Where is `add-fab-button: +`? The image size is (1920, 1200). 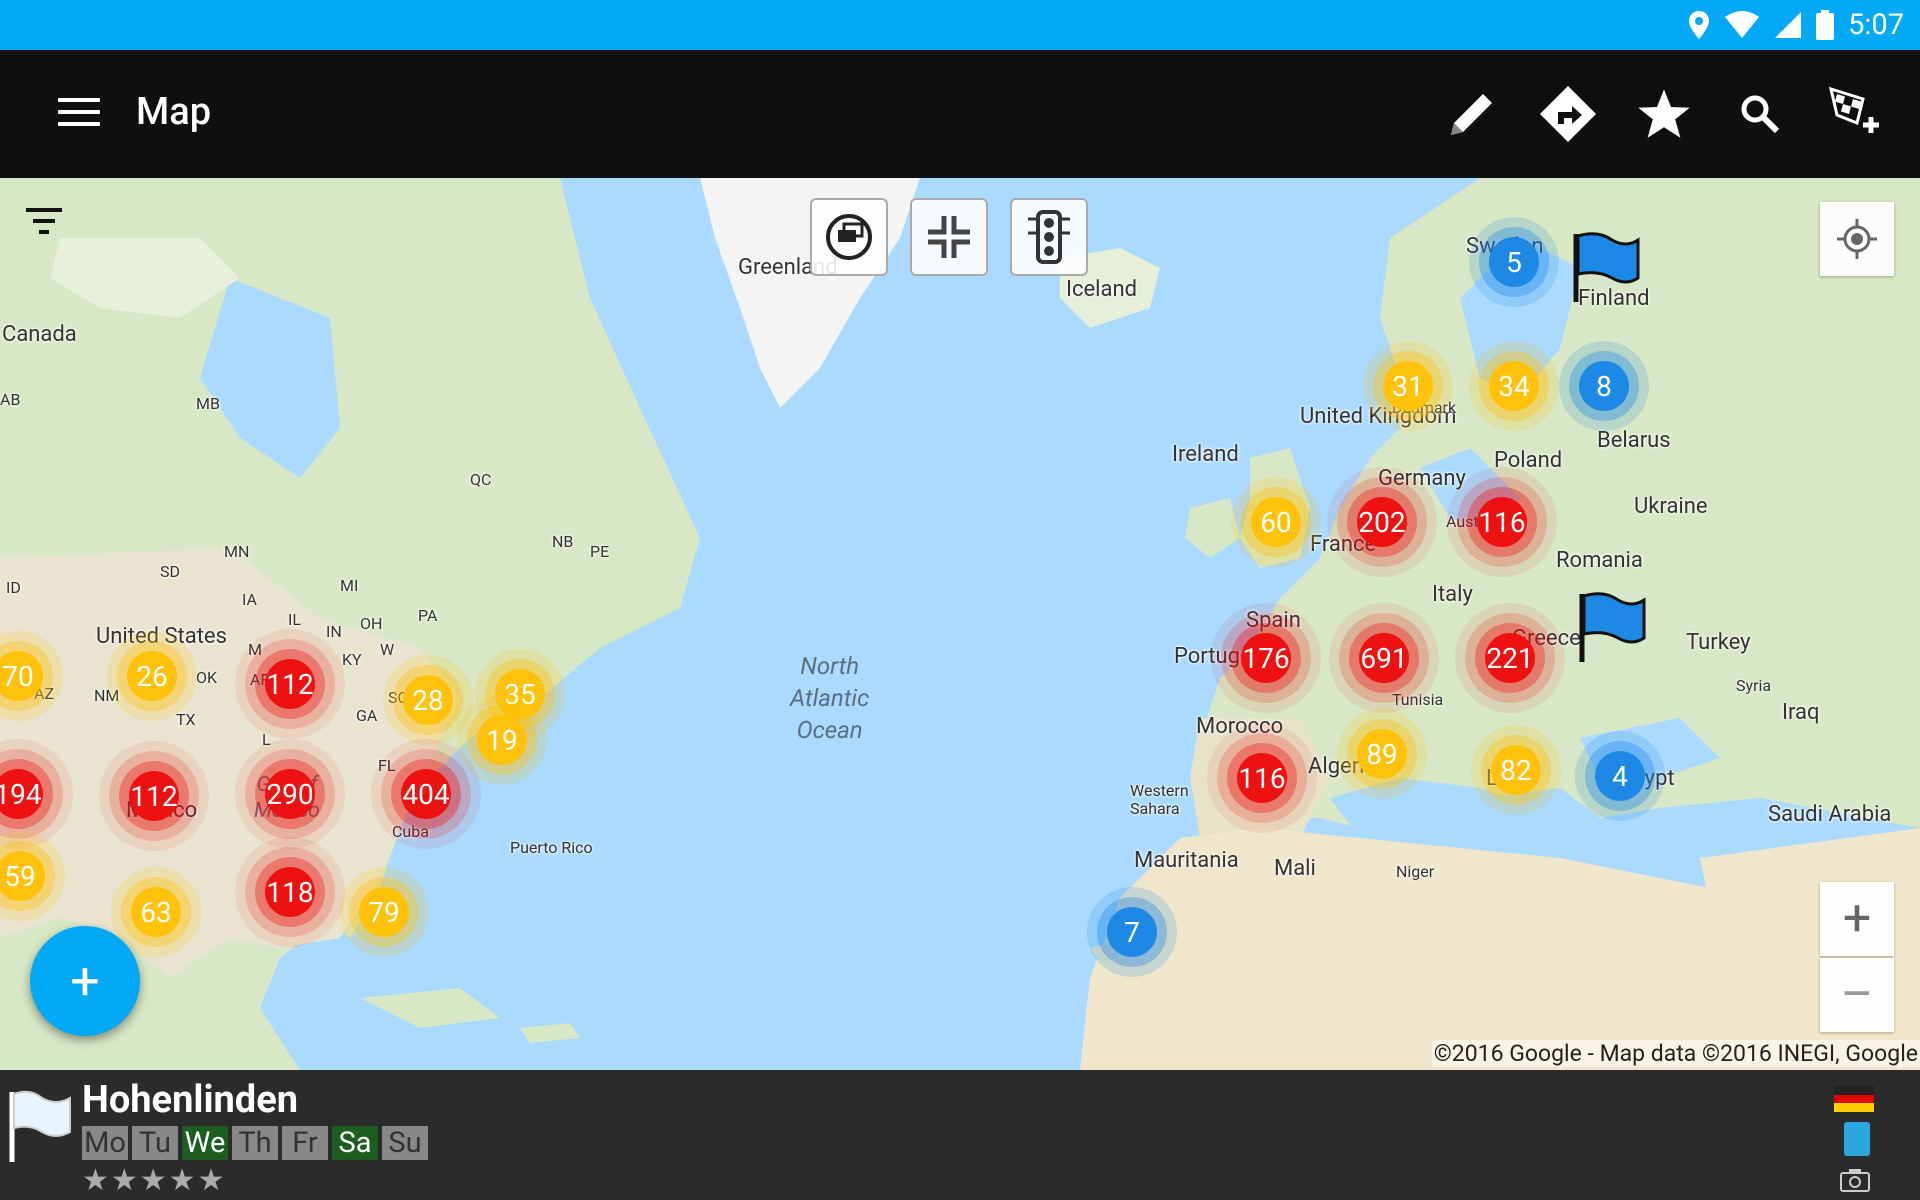
add-fab-button: + is located at coordinates (85, 981).